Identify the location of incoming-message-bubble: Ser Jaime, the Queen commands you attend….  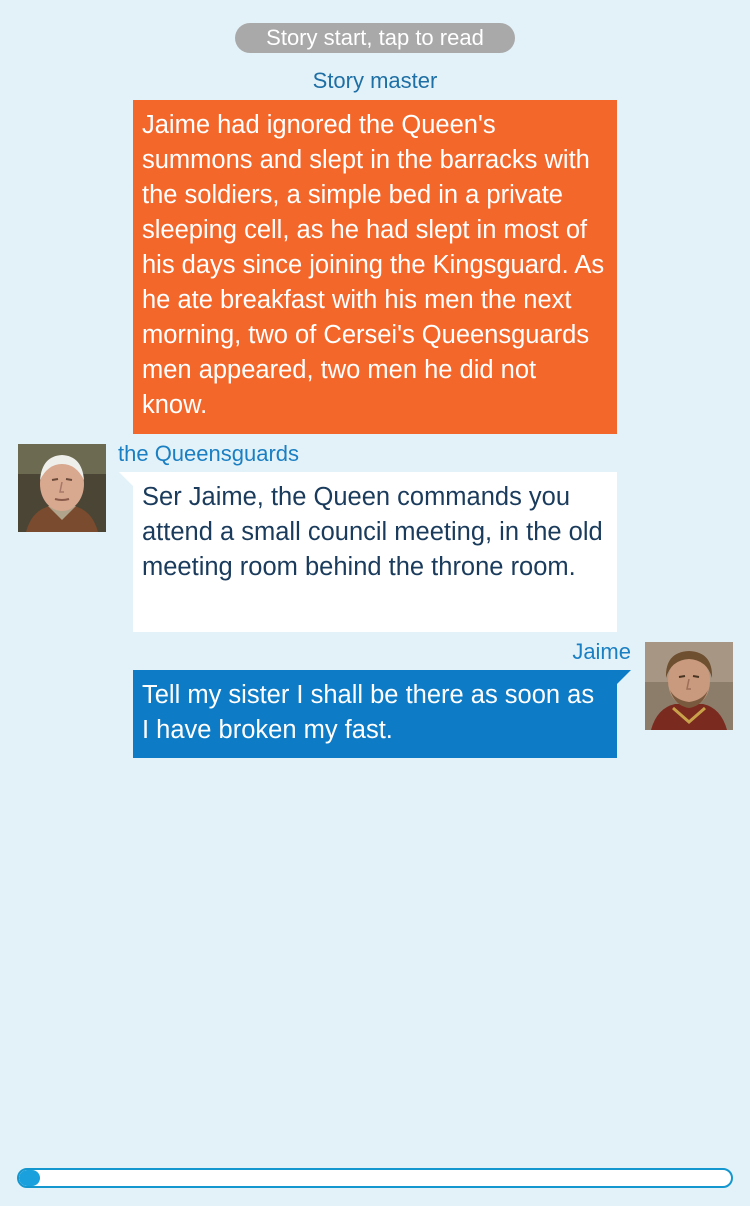
(368, 552).